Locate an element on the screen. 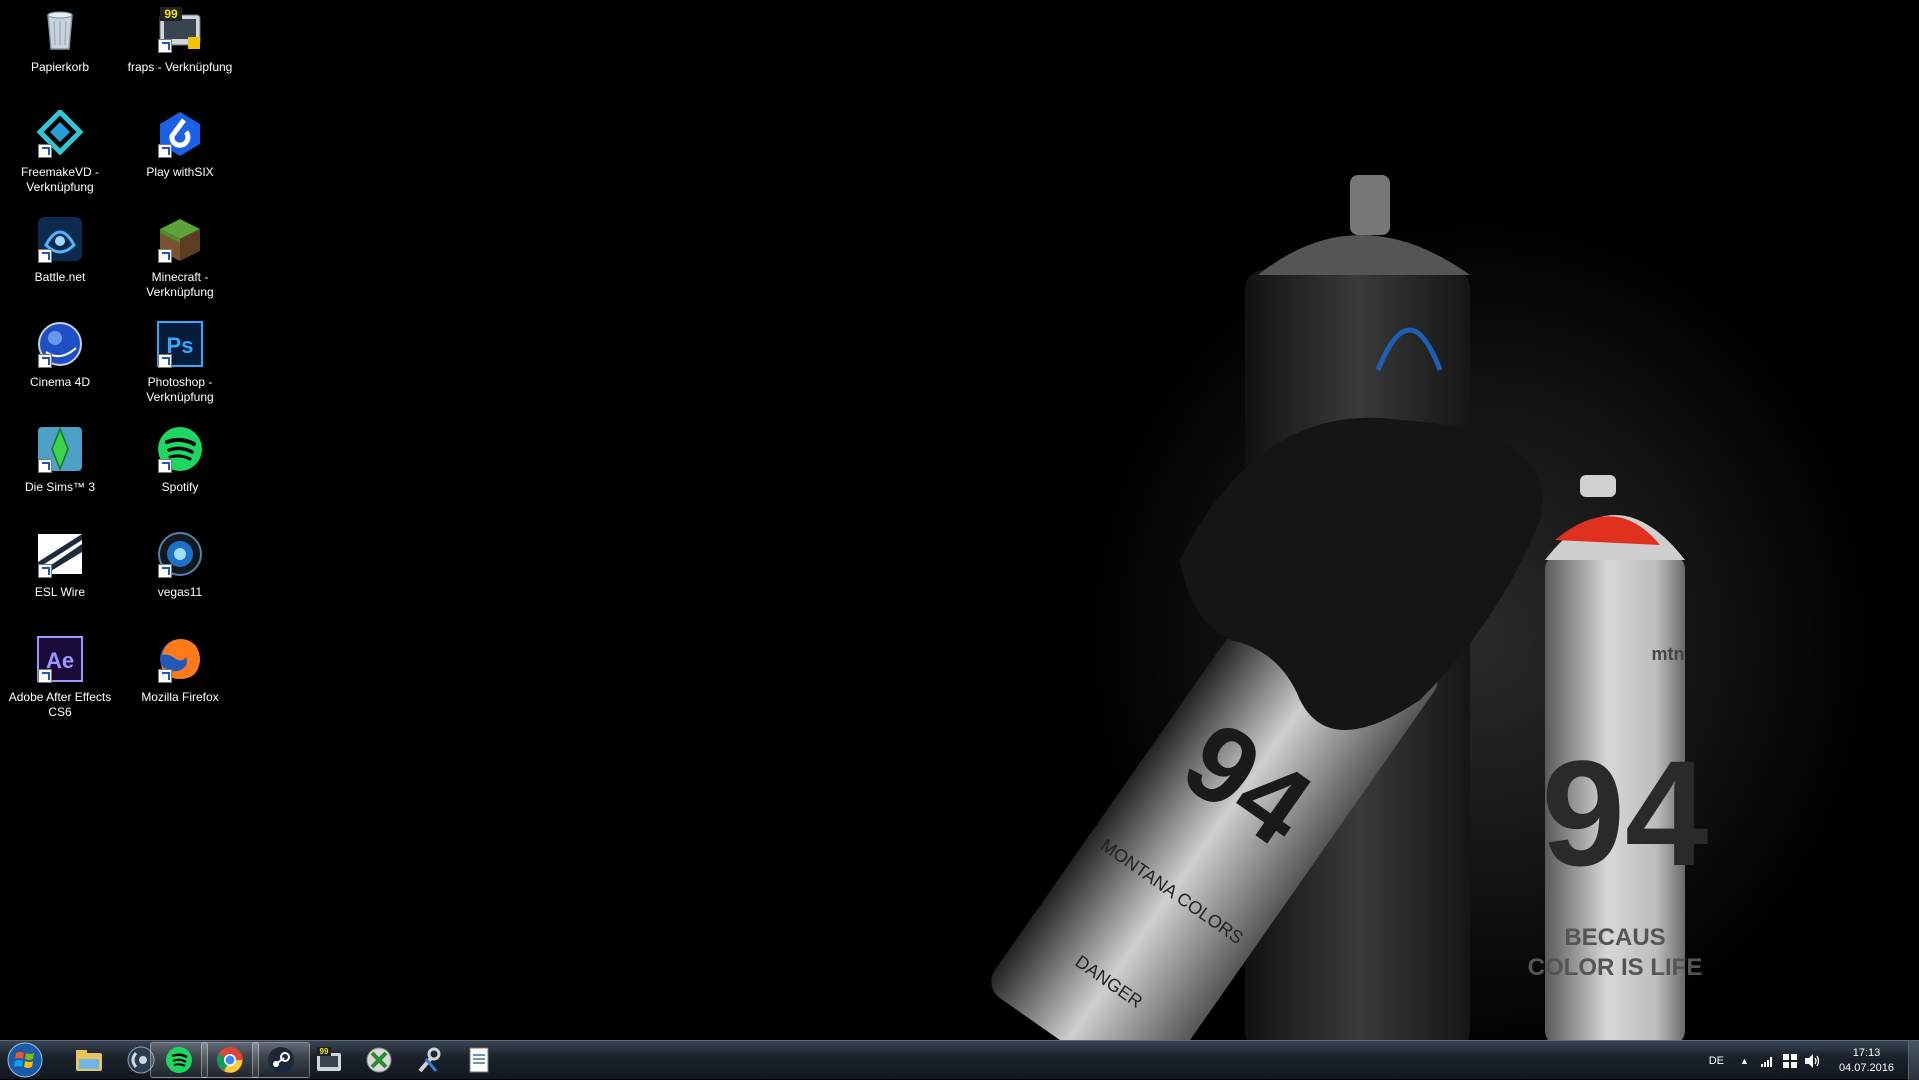 Image resolution: width=1919 pixels, height=1080 pixels. network-icon is located at coordinates (1767, 1061).